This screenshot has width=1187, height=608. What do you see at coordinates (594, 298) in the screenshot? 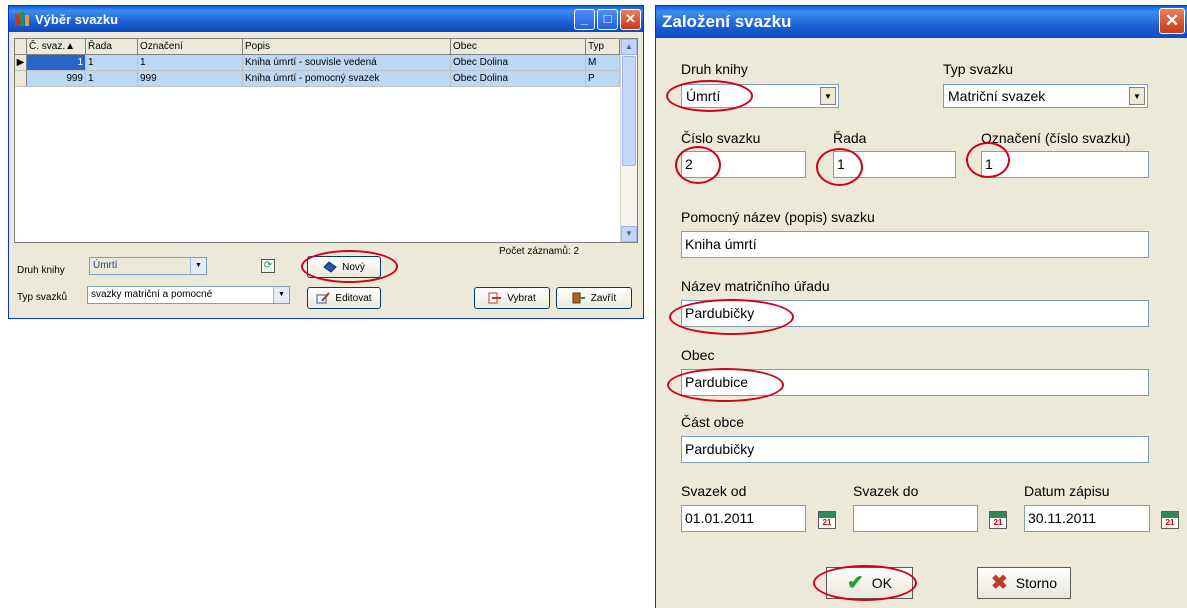
I see `zavrit-button: Zavřít` at bounding box center [594, 298].